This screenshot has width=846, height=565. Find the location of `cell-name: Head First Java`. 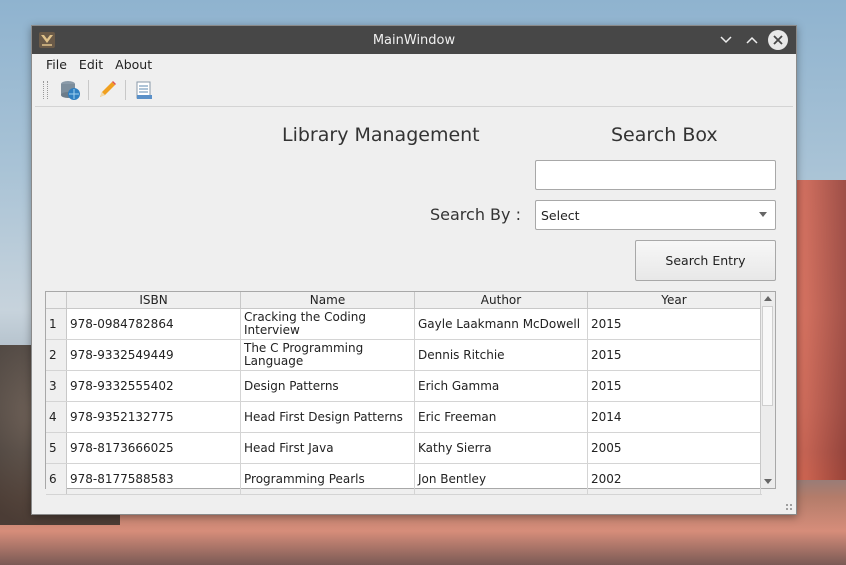

cell-name: Head First Java is located at coordinates (328, 448).